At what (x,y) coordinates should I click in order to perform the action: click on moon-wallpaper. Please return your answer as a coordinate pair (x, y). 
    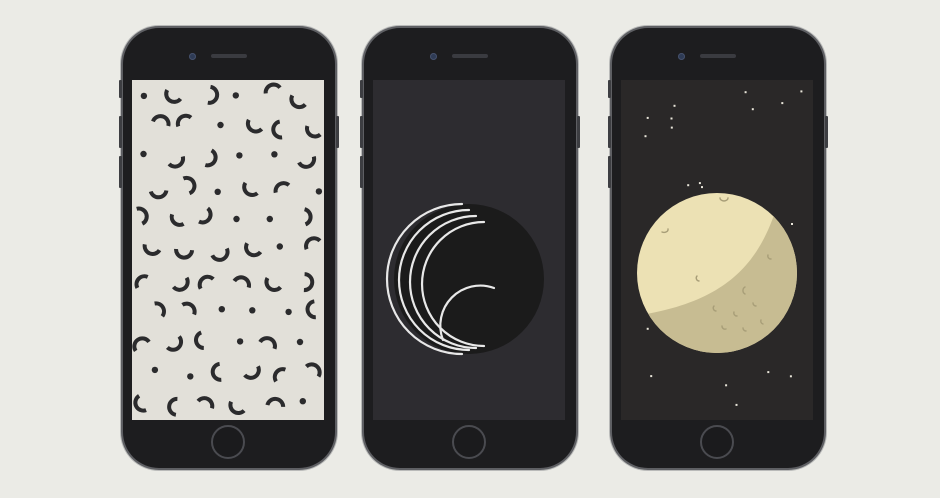
    Looking at the image, I should click on (717, 250).